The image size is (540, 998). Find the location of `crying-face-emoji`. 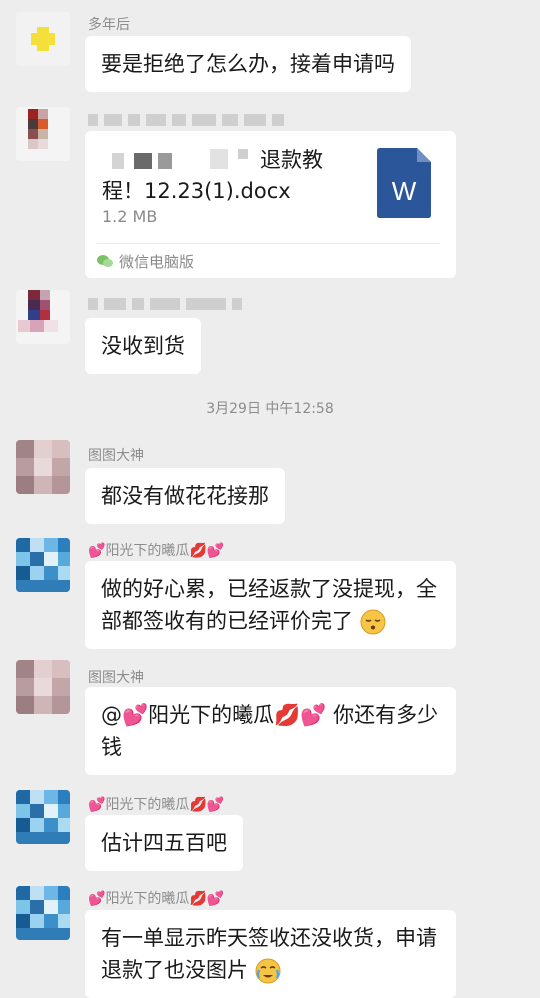

crying-face-emoji is located at coordinates (268, 971).